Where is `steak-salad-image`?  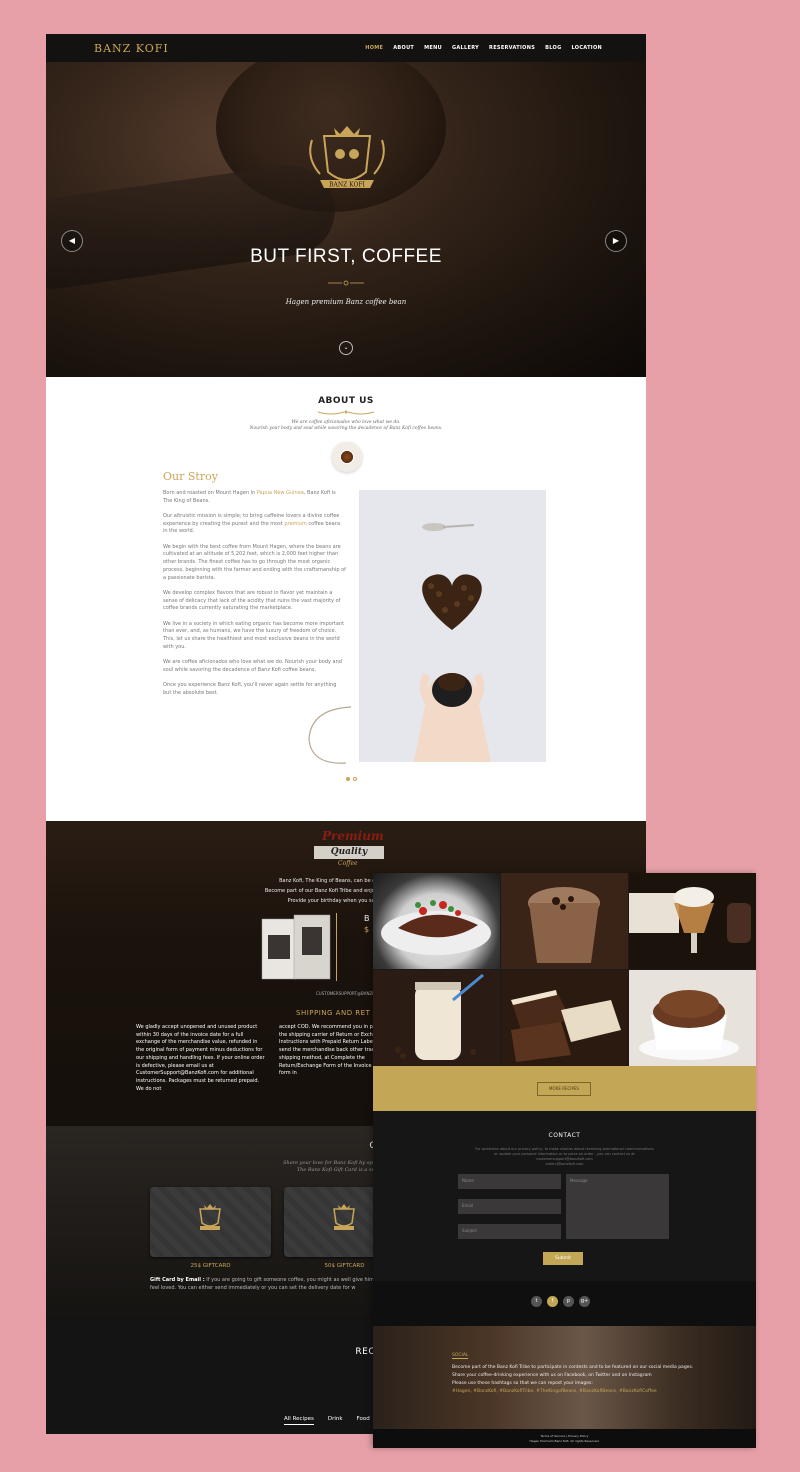 steak-salad-image is located at coordinates (436, 927).